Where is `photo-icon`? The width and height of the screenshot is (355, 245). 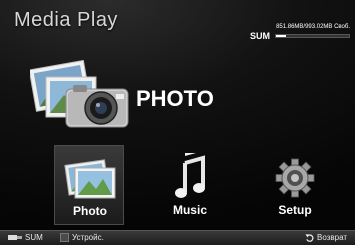
photo-icon is located at coordinates (90, 179).